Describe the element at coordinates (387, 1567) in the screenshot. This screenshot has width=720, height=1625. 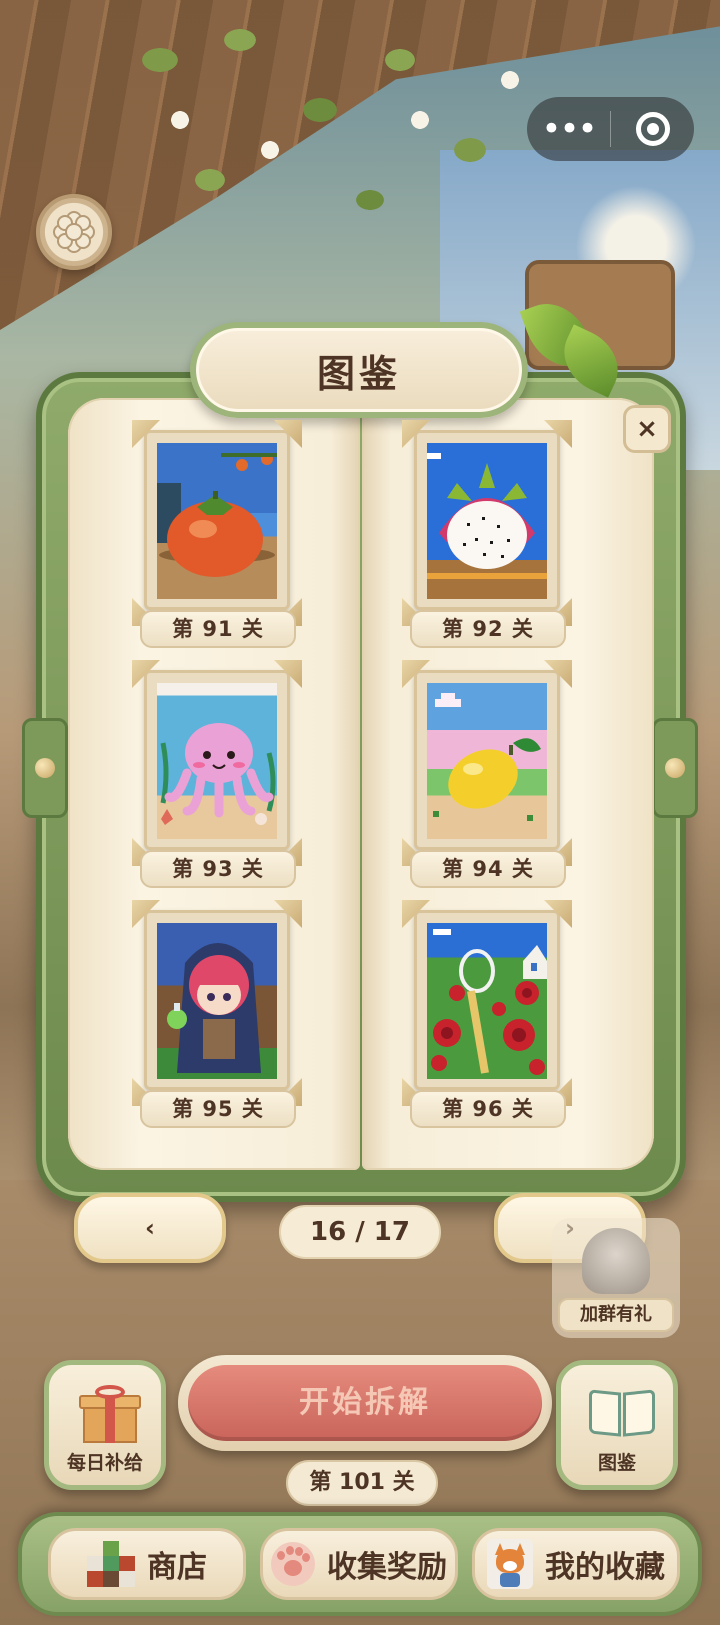
I see `tab-collect-rewards-label: 收集奖励` at that location.